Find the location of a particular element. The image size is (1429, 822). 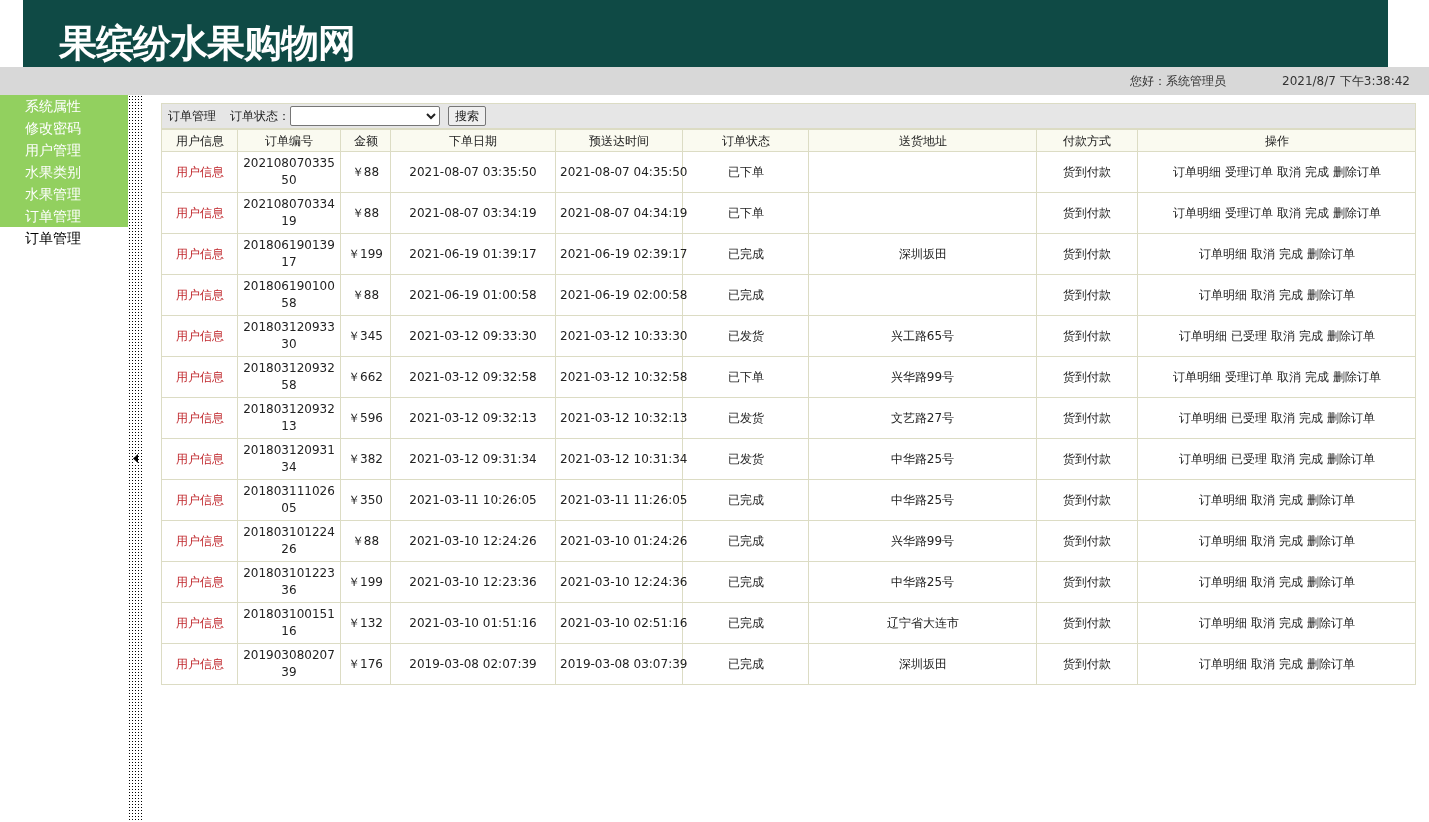

table-cell: 2021-06-19 01:39:17 is located at coordinates (473, 254).